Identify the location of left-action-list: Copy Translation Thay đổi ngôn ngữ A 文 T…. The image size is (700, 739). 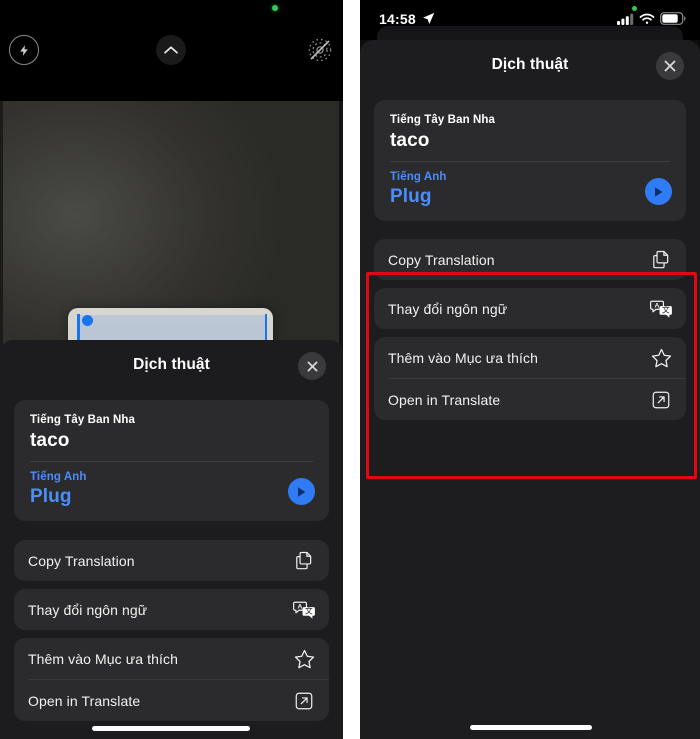
(171, 630).